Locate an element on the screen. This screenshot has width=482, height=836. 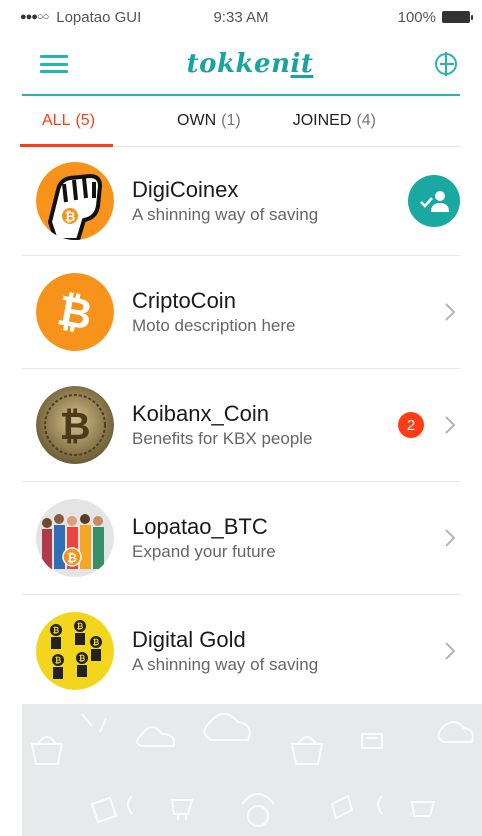
battery-status: 100% is located at coordinates (435, 17).